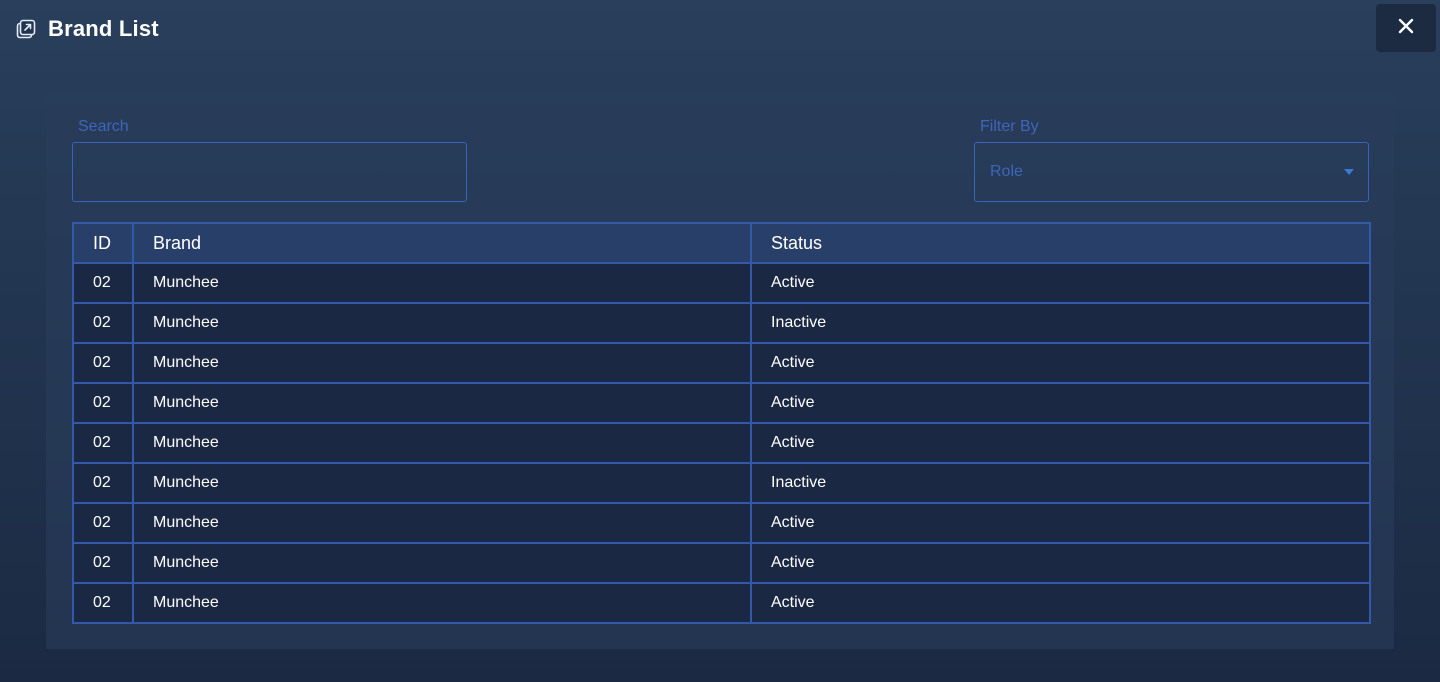 The height and width of the screenshot is (682, 1440). What do you see at coordinates (1009, 126) in the screenshot?
I see `filter-label: Filter By` at bounding box center [1009, 126].